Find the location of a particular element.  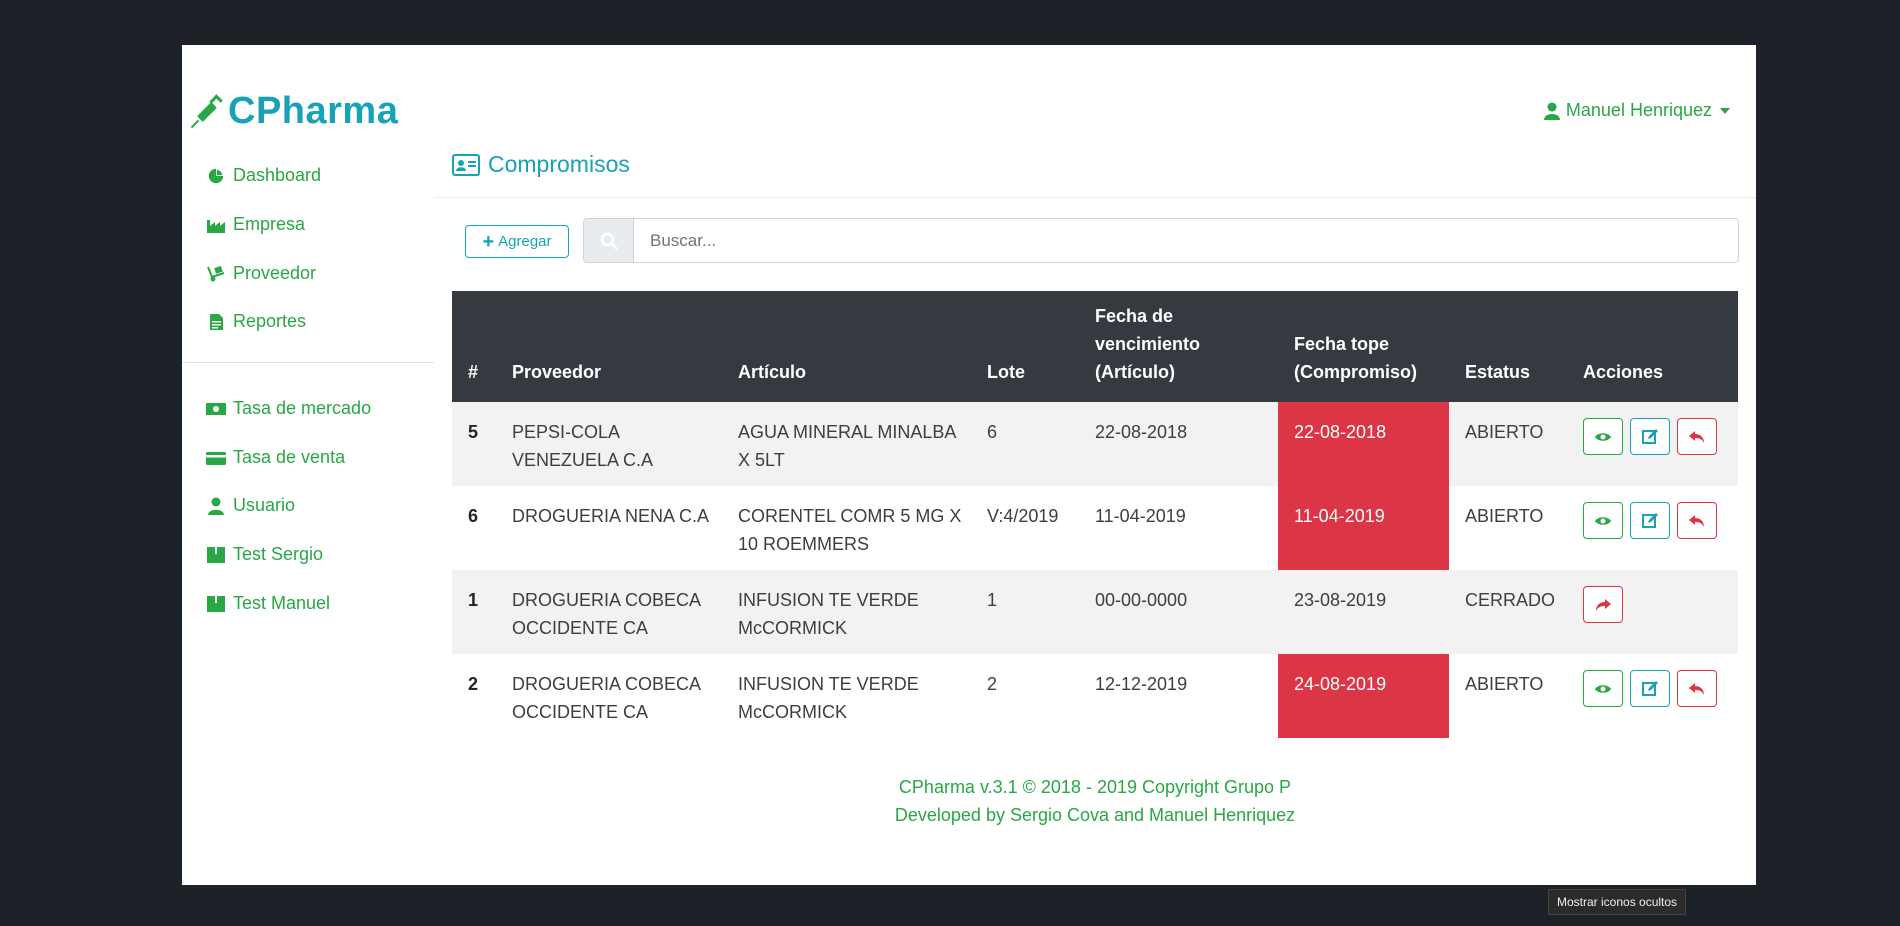

sidebar-item-label: Reportes is located at coordinates (270, 321).